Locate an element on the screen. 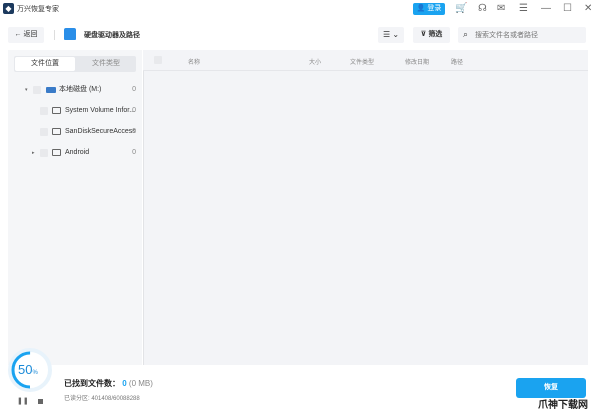 The height and width of the screenshot is (411, 600). pause-icon: ❚❚ is located at coordinates (23, 401).